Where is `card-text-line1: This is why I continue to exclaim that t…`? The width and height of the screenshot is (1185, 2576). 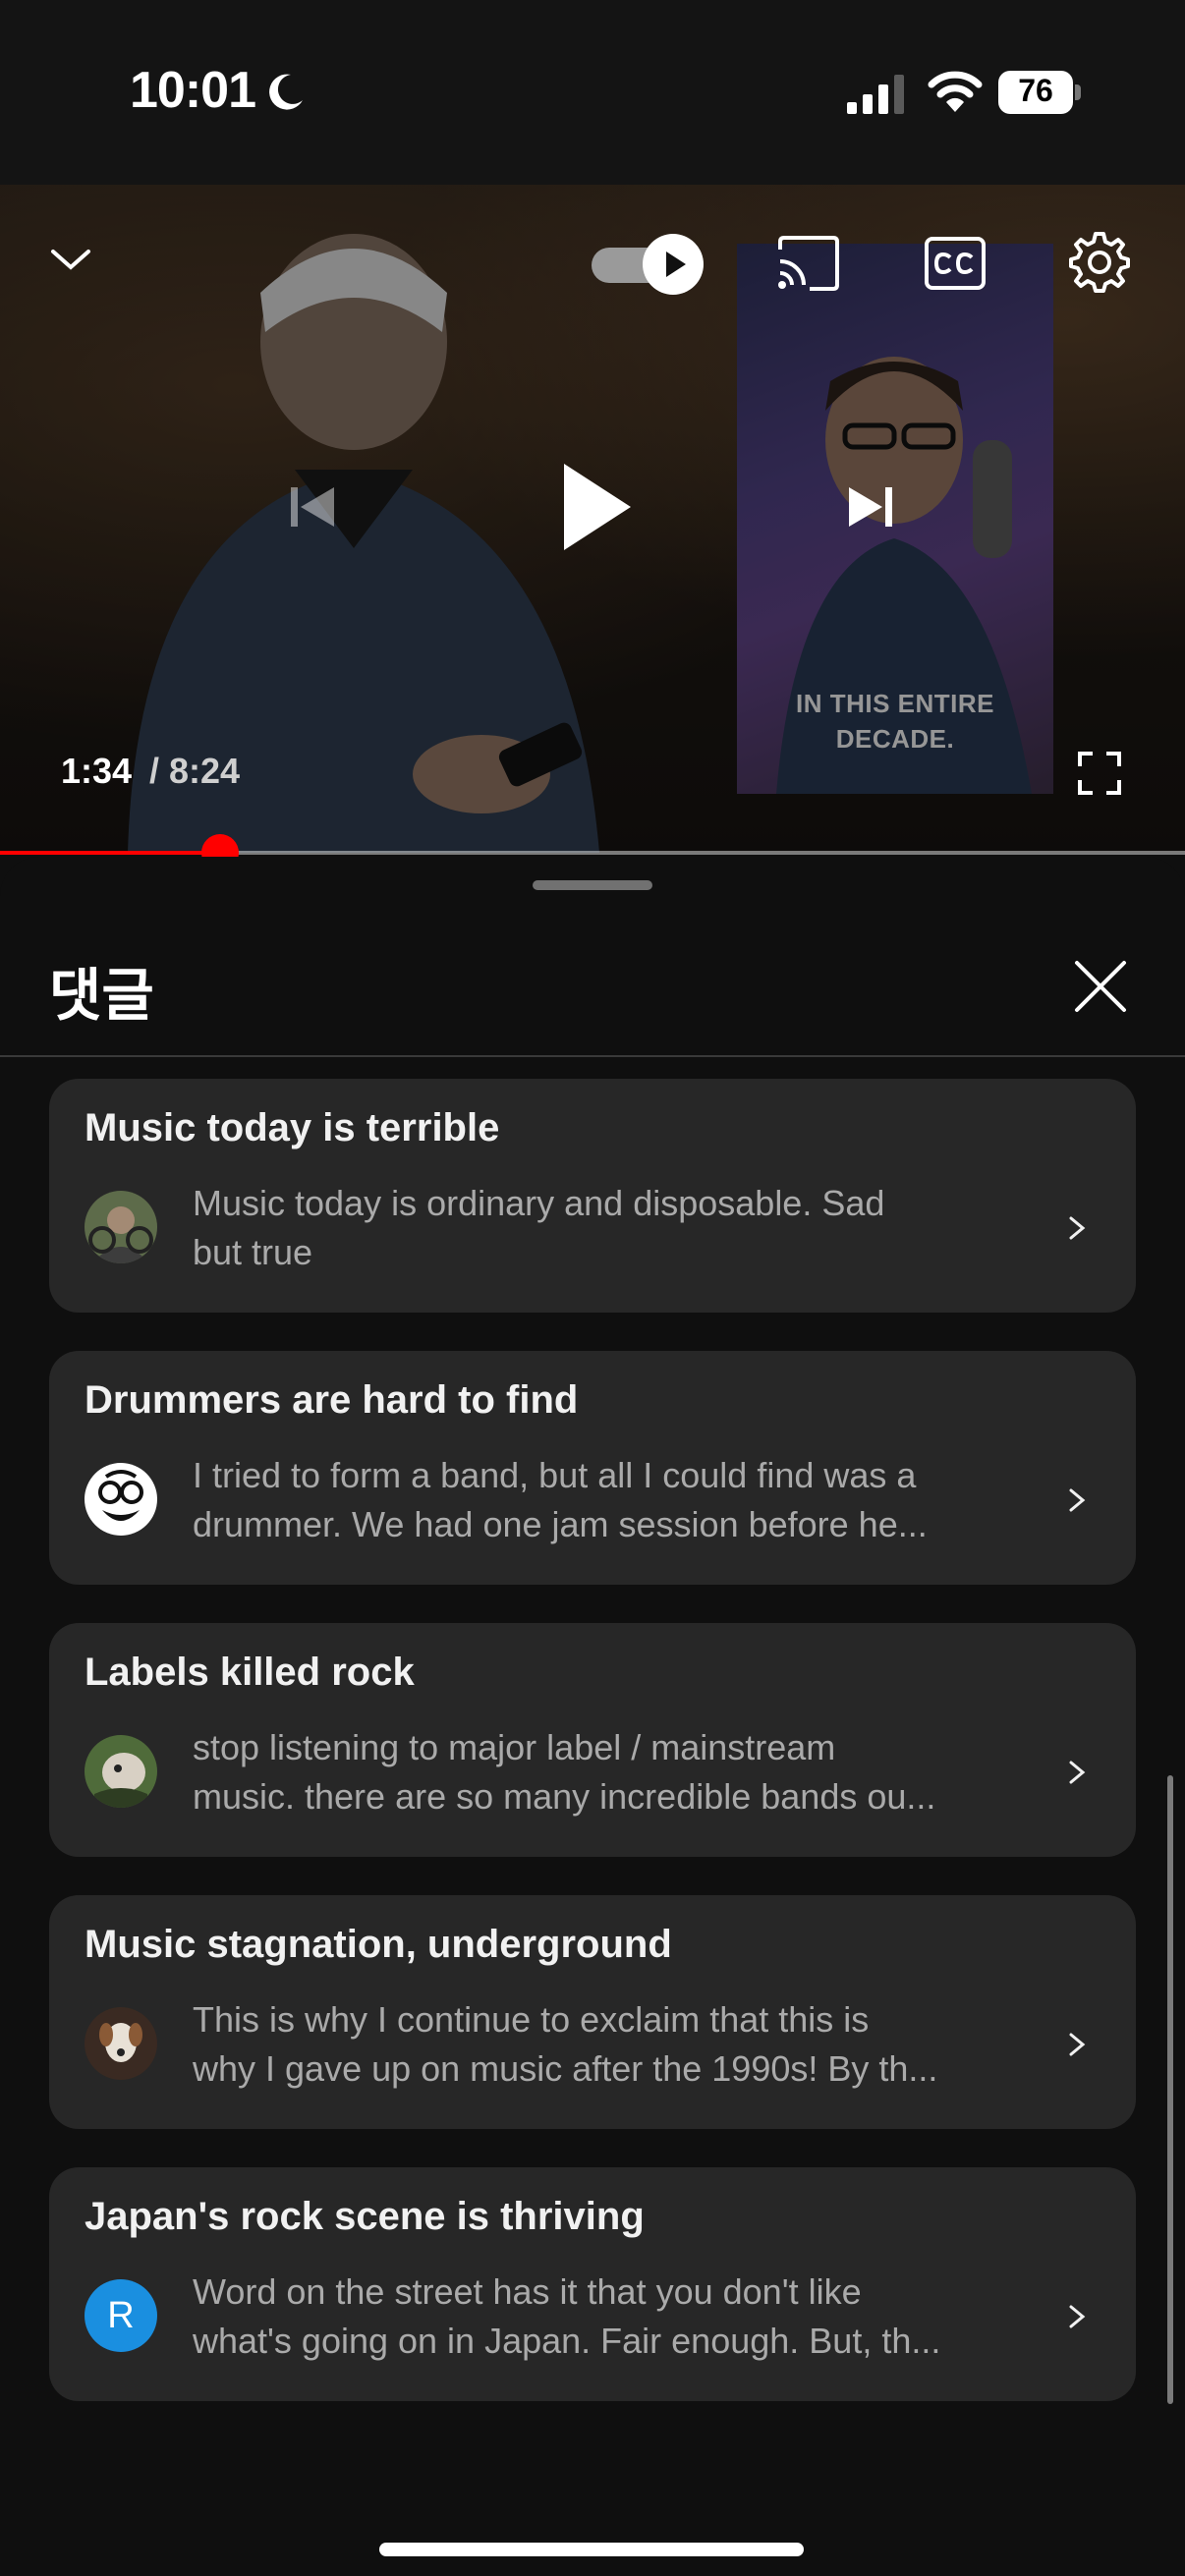 card-text-line1: This is why I continue to exclaim that t… is located at coordinates (532, 2019).